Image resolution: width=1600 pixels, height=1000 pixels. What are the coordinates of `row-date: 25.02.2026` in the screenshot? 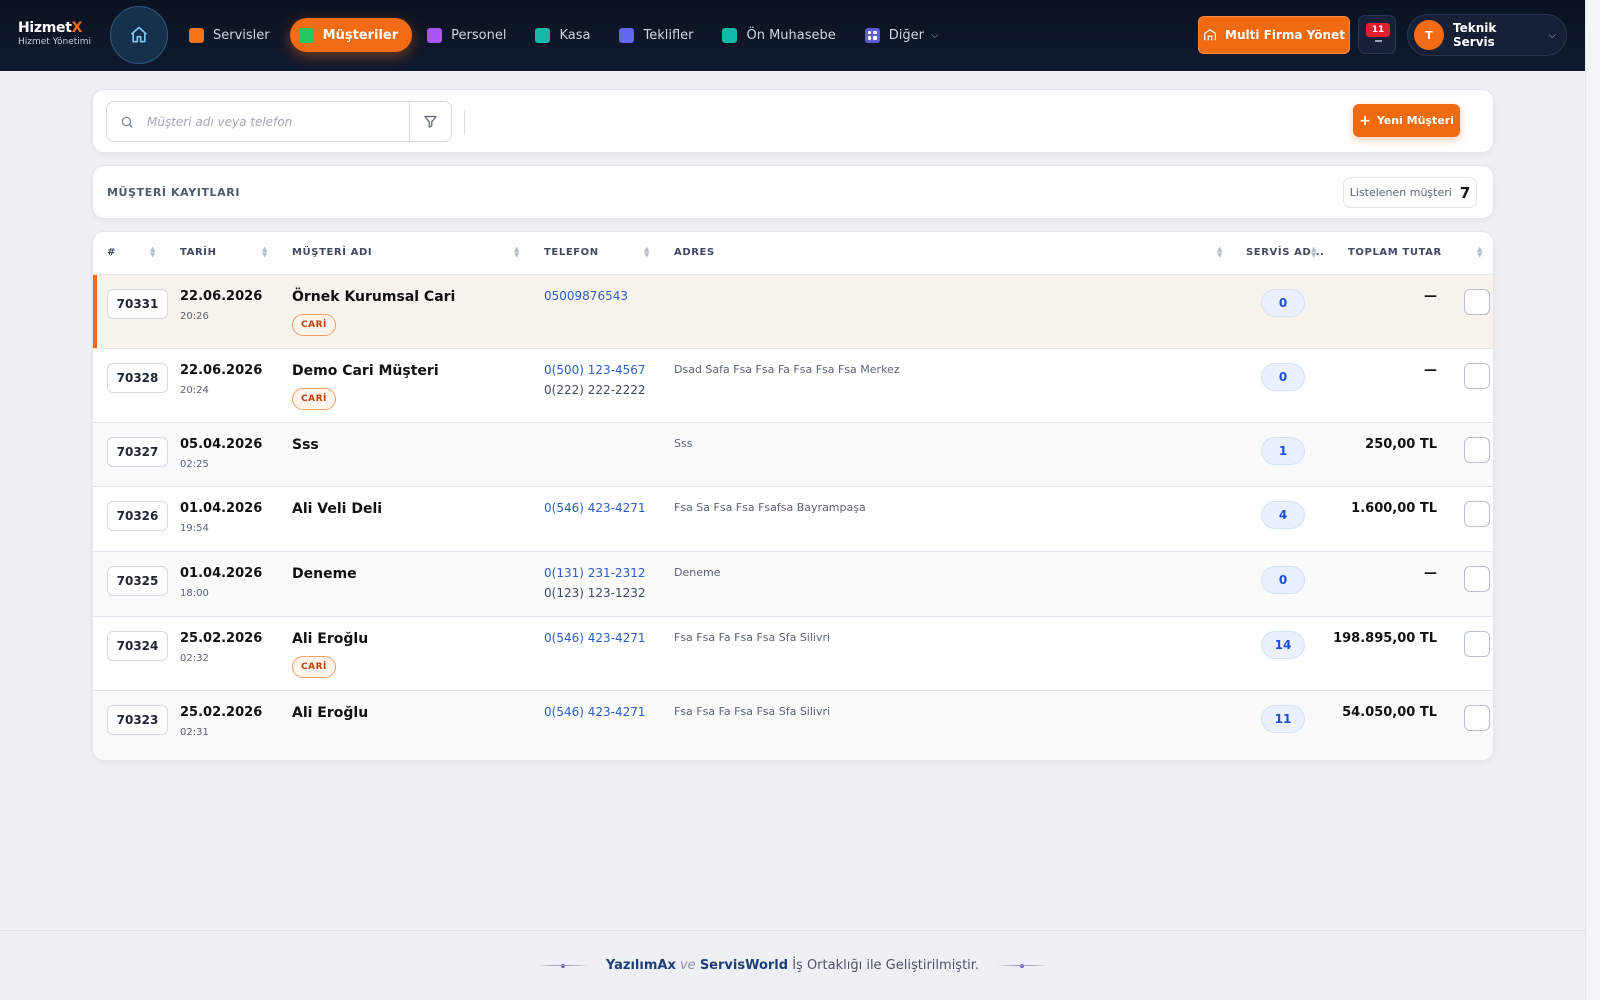 It's located at (221, 712).